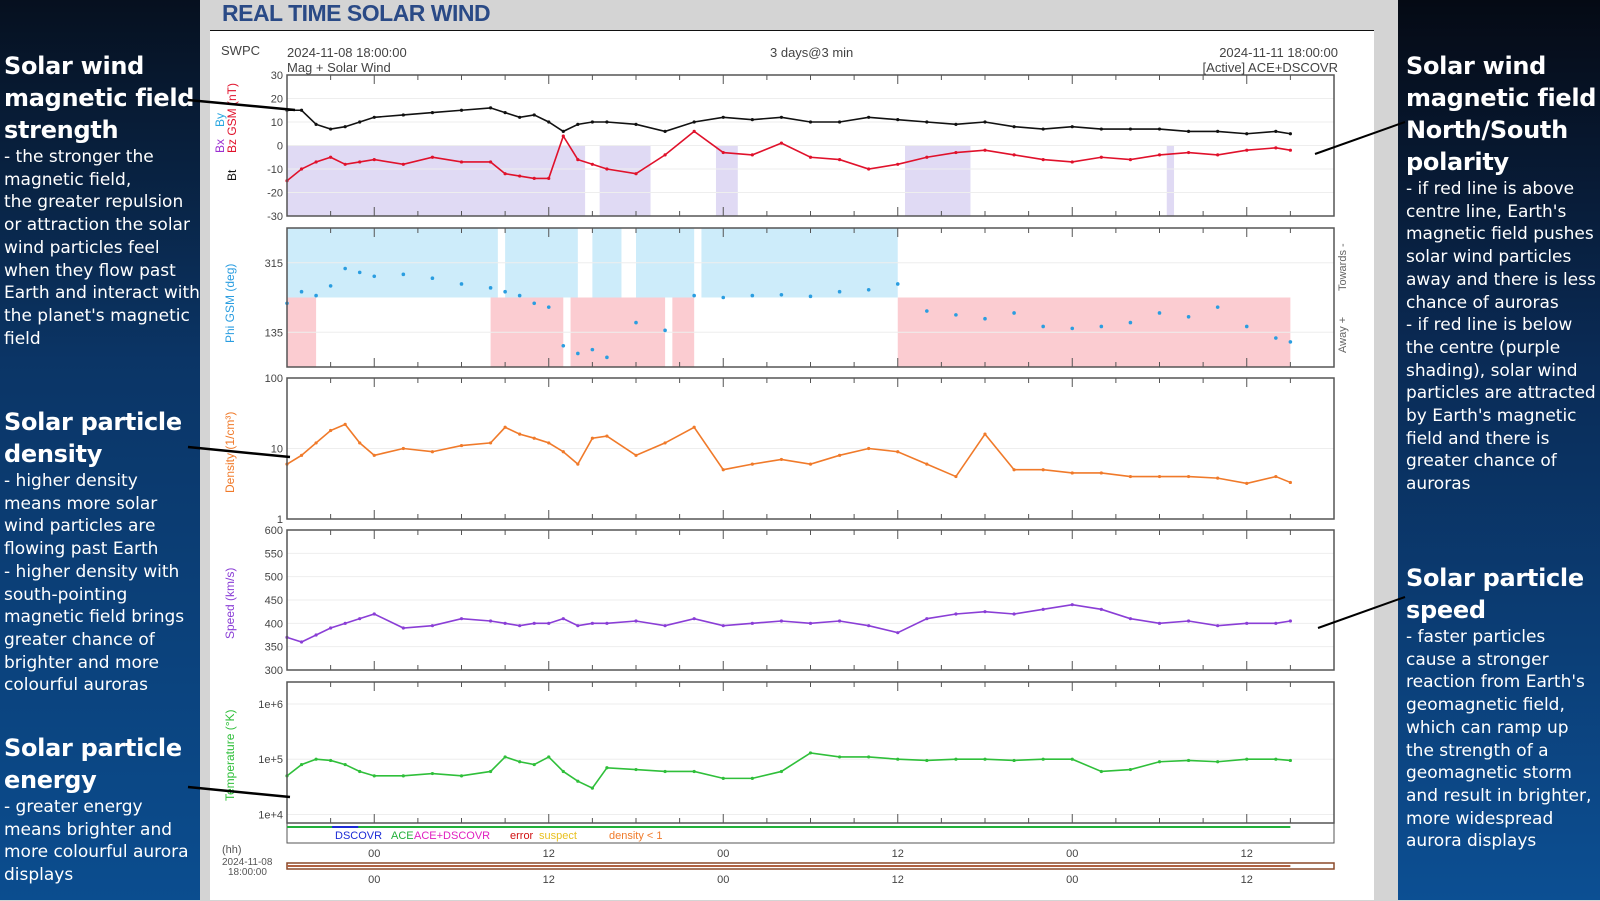 This screenshot has height=901, width=1600. Describe the element at coordinates (277, 76) in the screenshot. I see `mag-ytick-label: 30` at that location.